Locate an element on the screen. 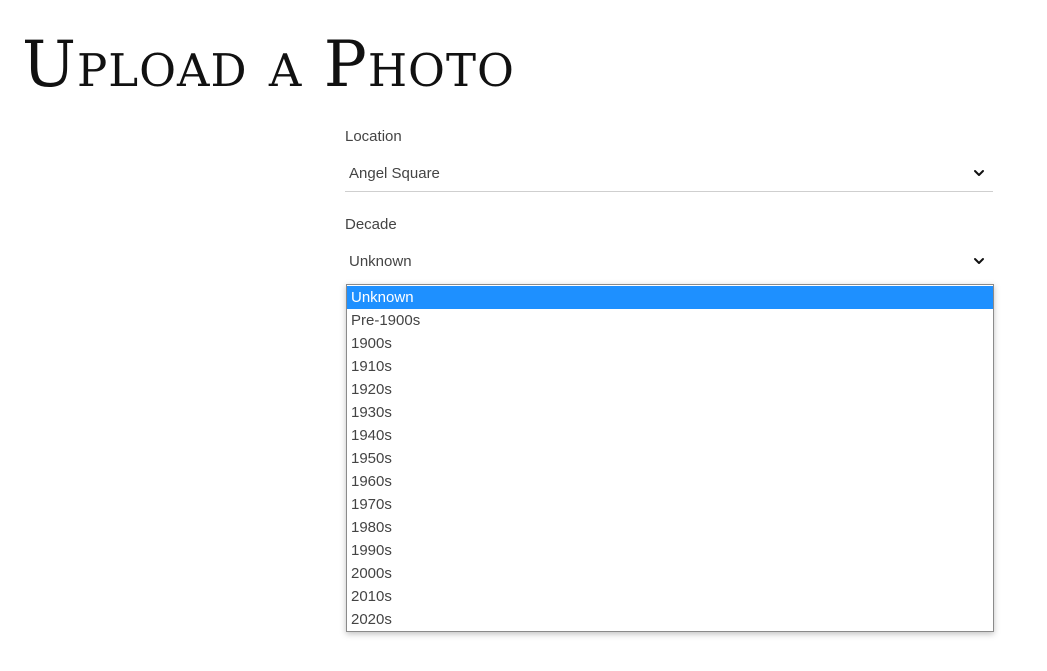 This screenshot has width=1047, height=671. dropdown-option: 1970s is located at coordinates (670, 504).